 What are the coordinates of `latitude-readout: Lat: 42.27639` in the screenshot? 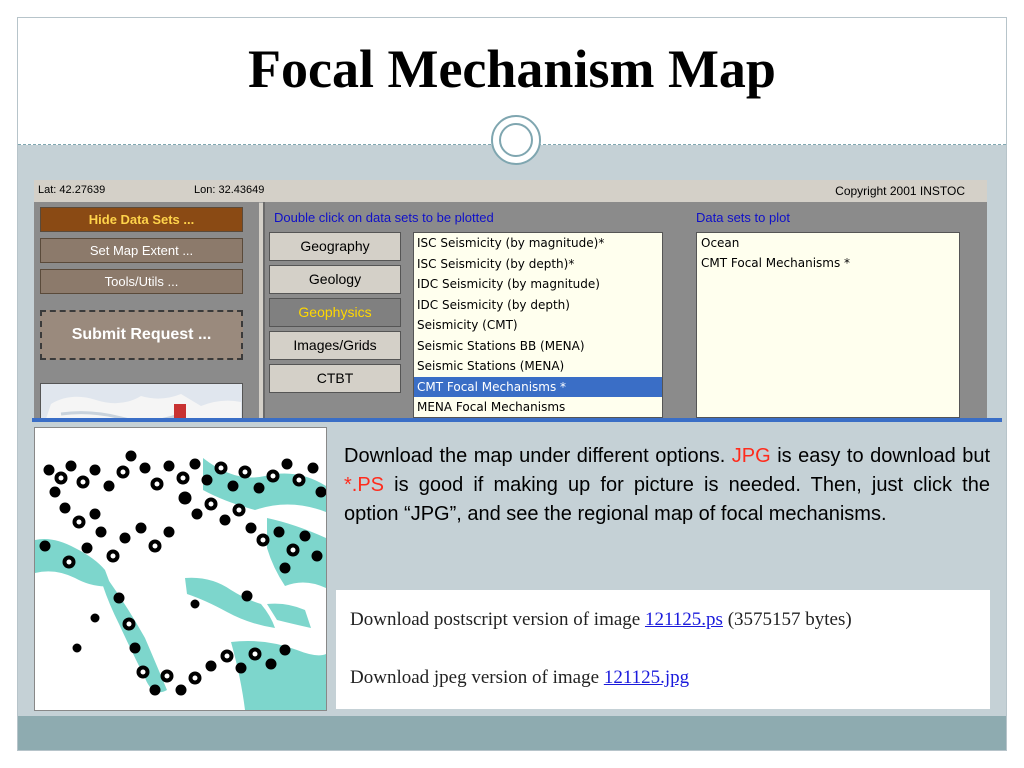 It's located at (72, 190).